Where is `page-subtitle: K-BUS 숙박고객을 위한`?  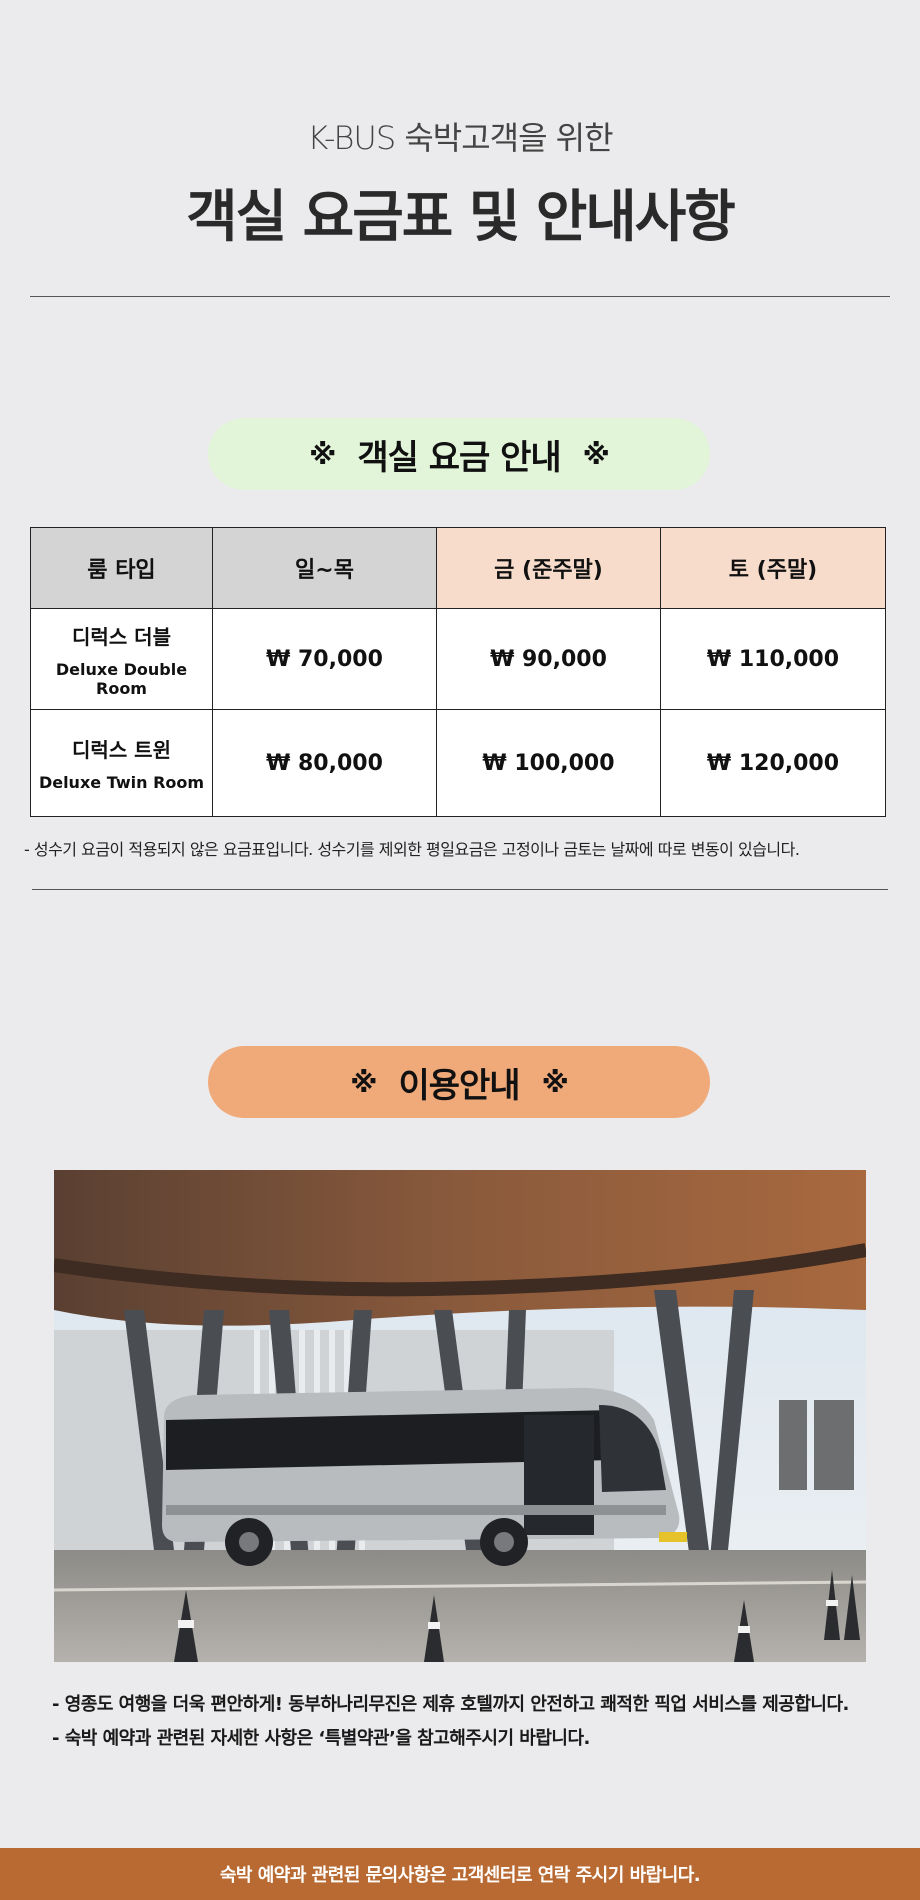
page-subtitle: K-BUS 숙박고객을 위한 is located at coordinates (460, 138).